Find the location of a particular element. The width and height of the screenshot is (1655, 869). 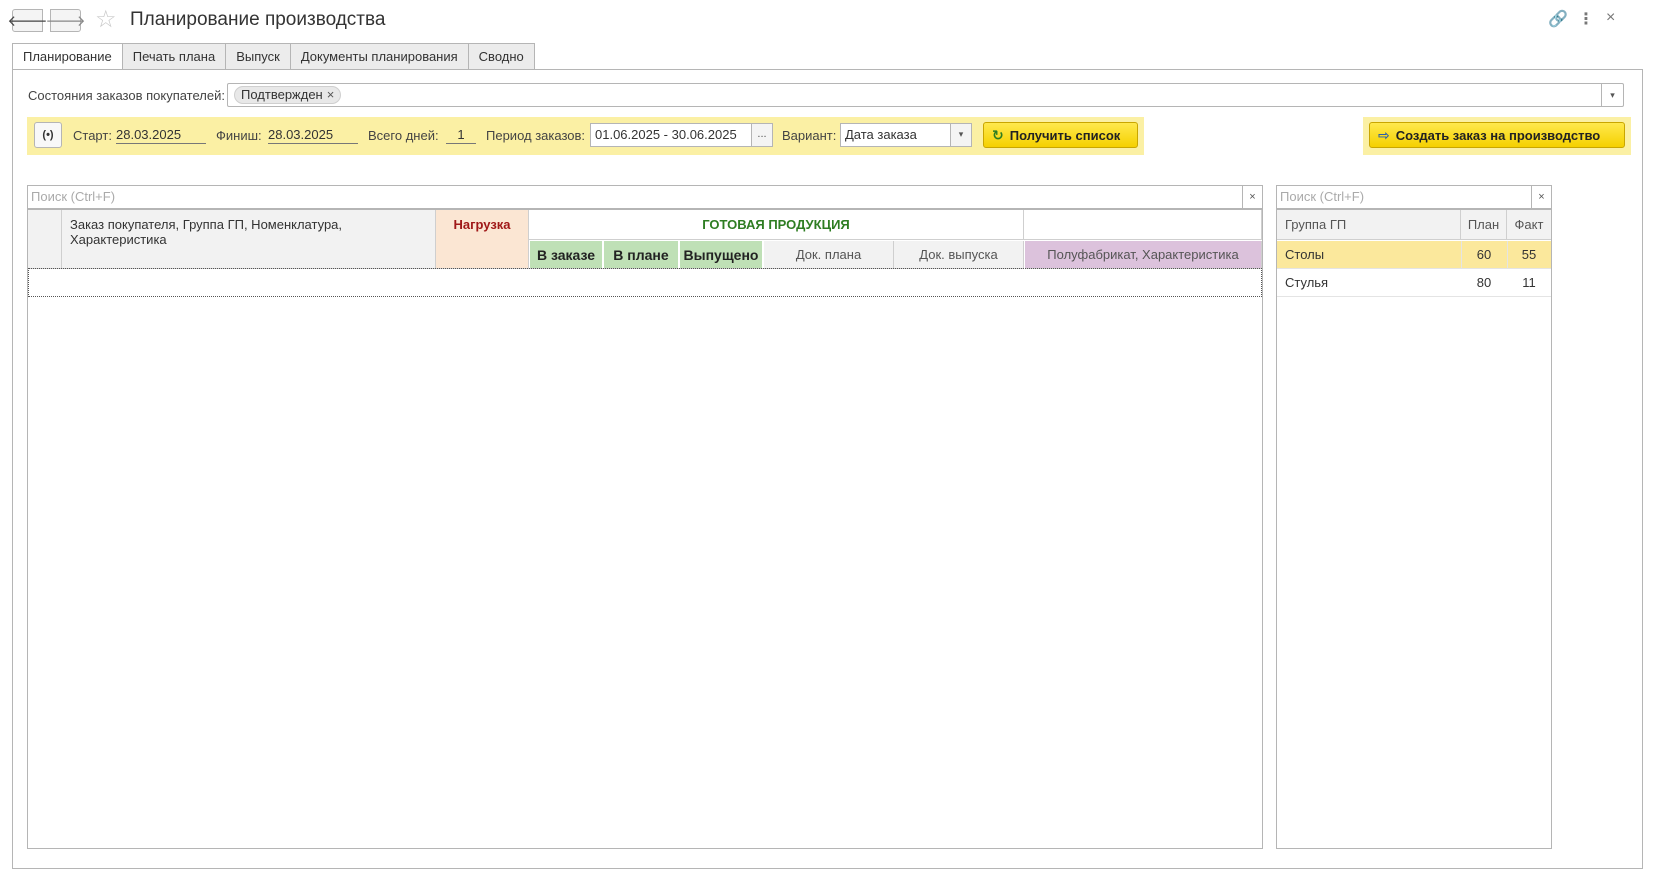

side-search-placeholder: Поиск (Ctrl+F) is located at coordinates (1322, 196).